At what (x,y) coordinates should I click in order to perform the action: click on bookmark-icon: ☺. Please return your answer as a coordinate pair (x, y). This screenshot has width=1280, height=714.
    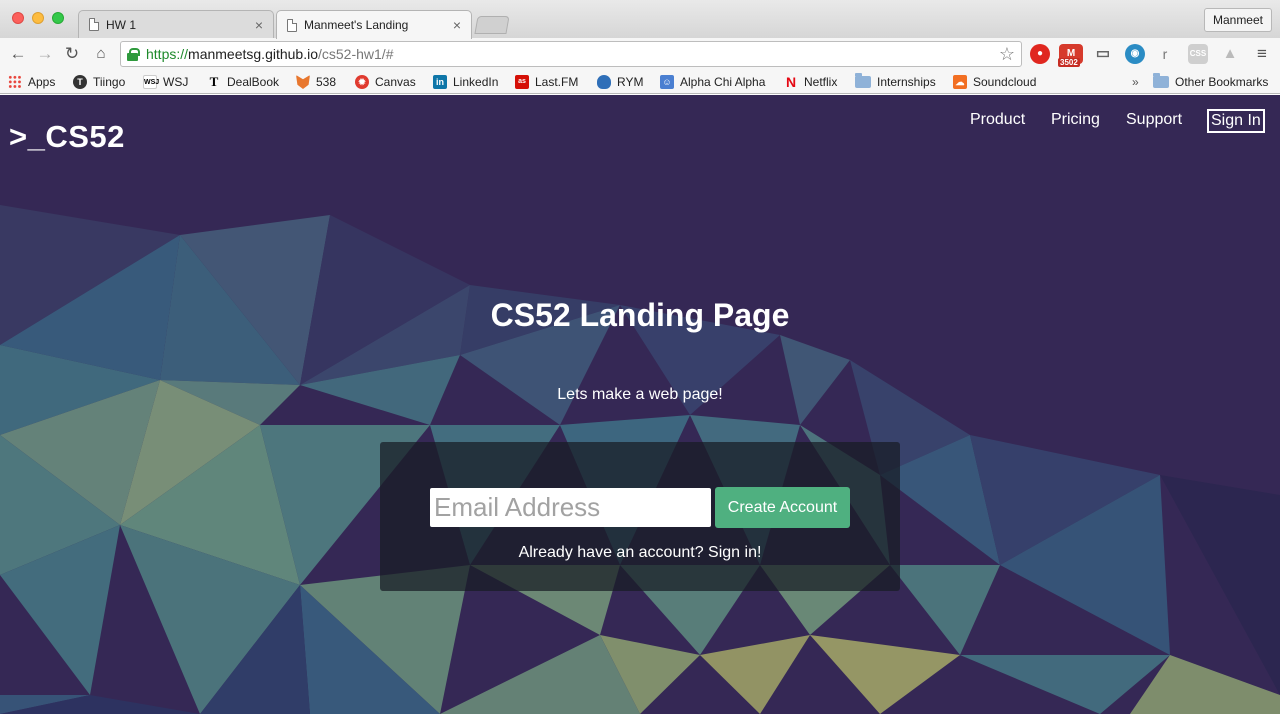
    Looking at the image, I should click on (667, 82).